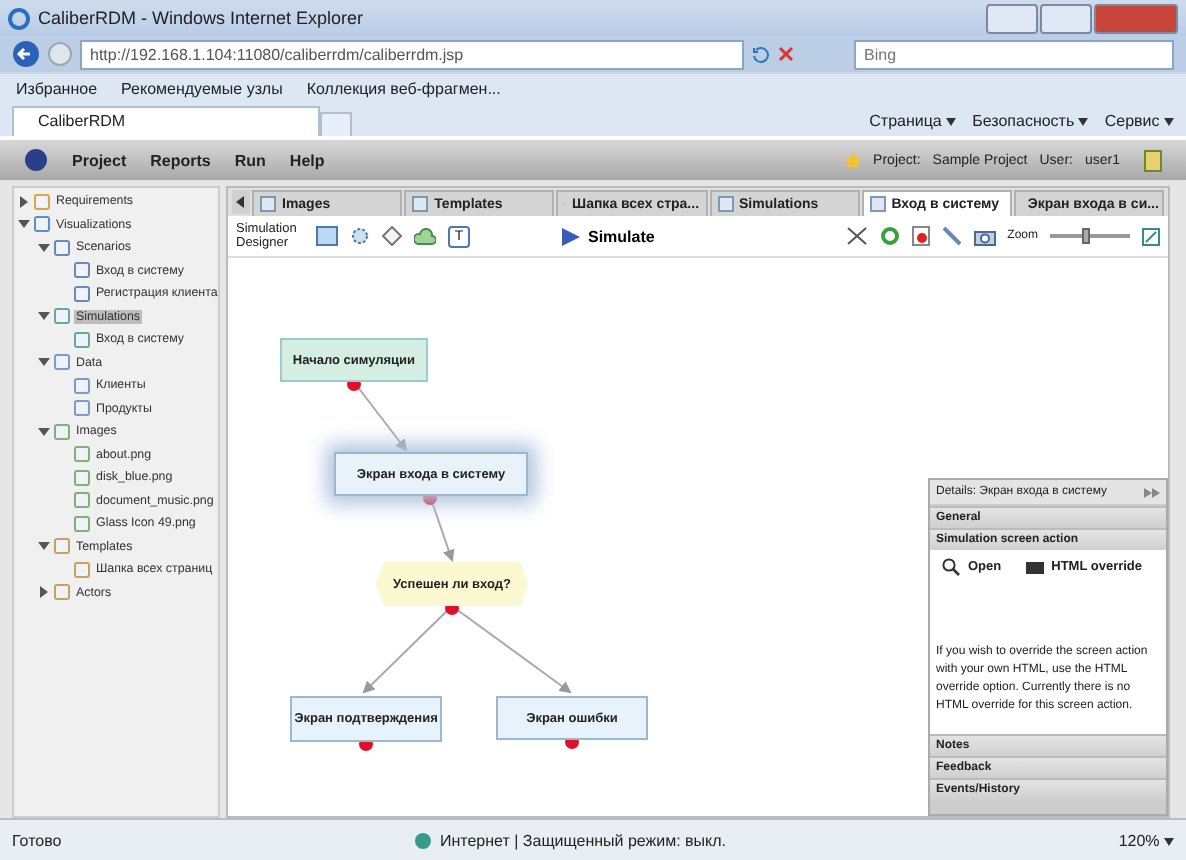 Image resolution: width=1186 pixels, height=860 pixels. I want to click on play-icon, so click(571, 236).